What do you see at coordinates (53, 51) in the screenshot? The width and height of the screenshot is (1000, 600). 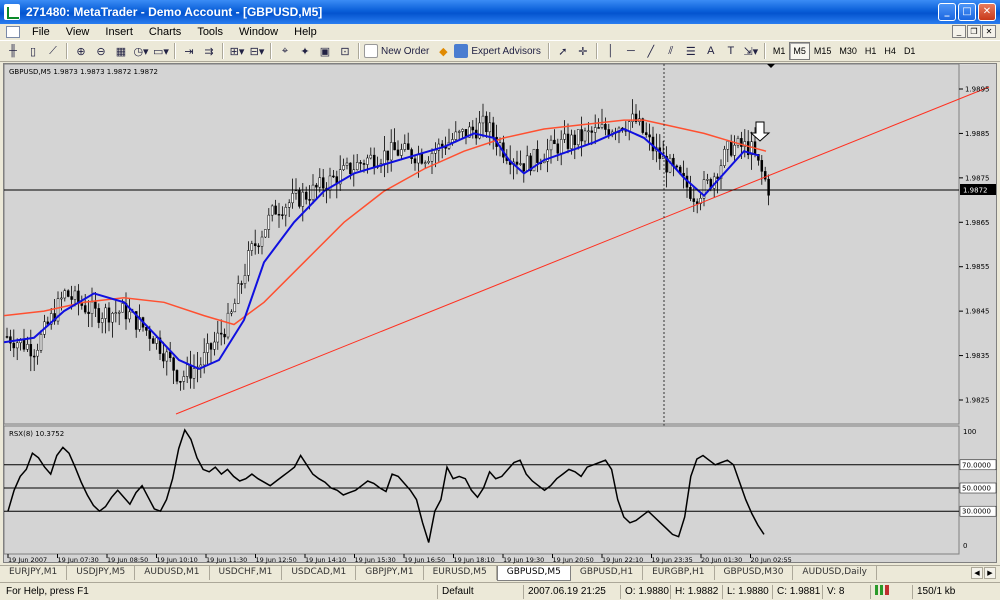 I see `line-chart-icon: ⟋` at bounding box center [53, 51].